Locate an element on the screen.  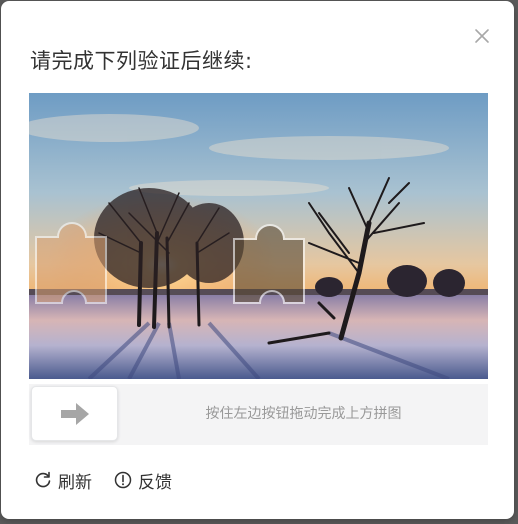
feedback-button: 反馈 is located at coordinates (143, 480).